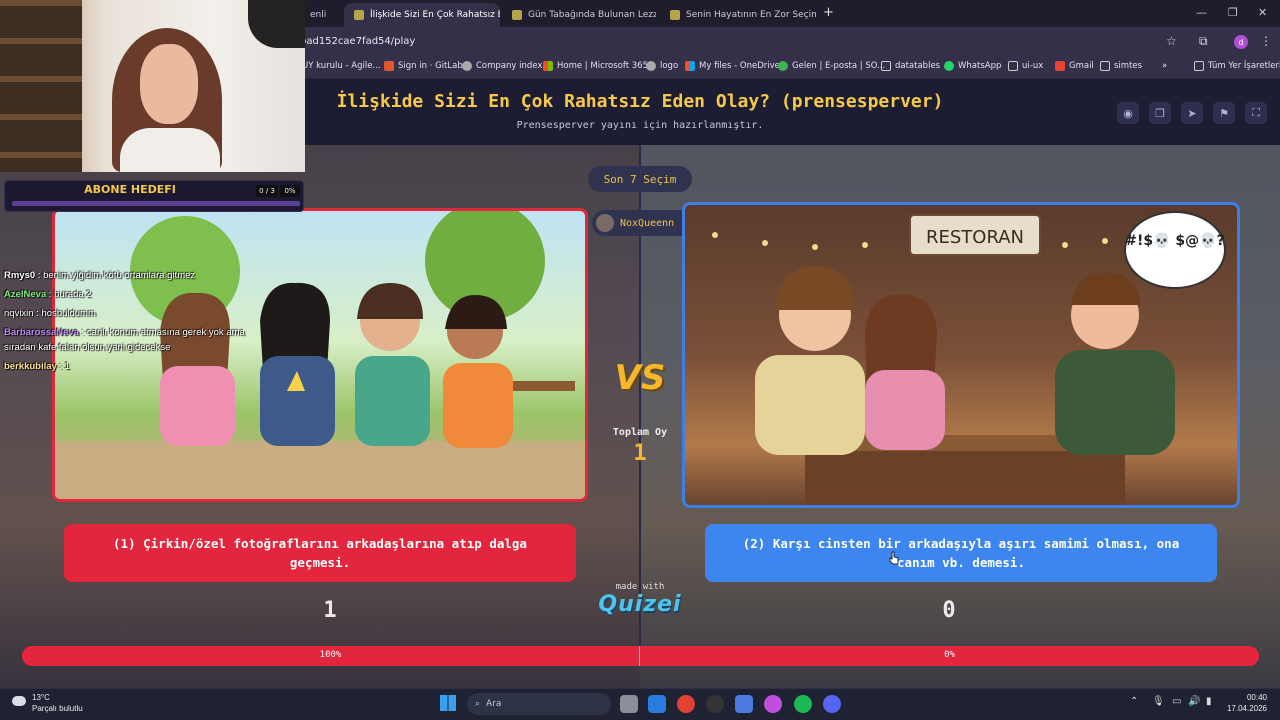  What do you see at coordinates (1164, 66) in the screenshot?
I see `bookmarks-overflow: »` at bounding box center [1164, 66].